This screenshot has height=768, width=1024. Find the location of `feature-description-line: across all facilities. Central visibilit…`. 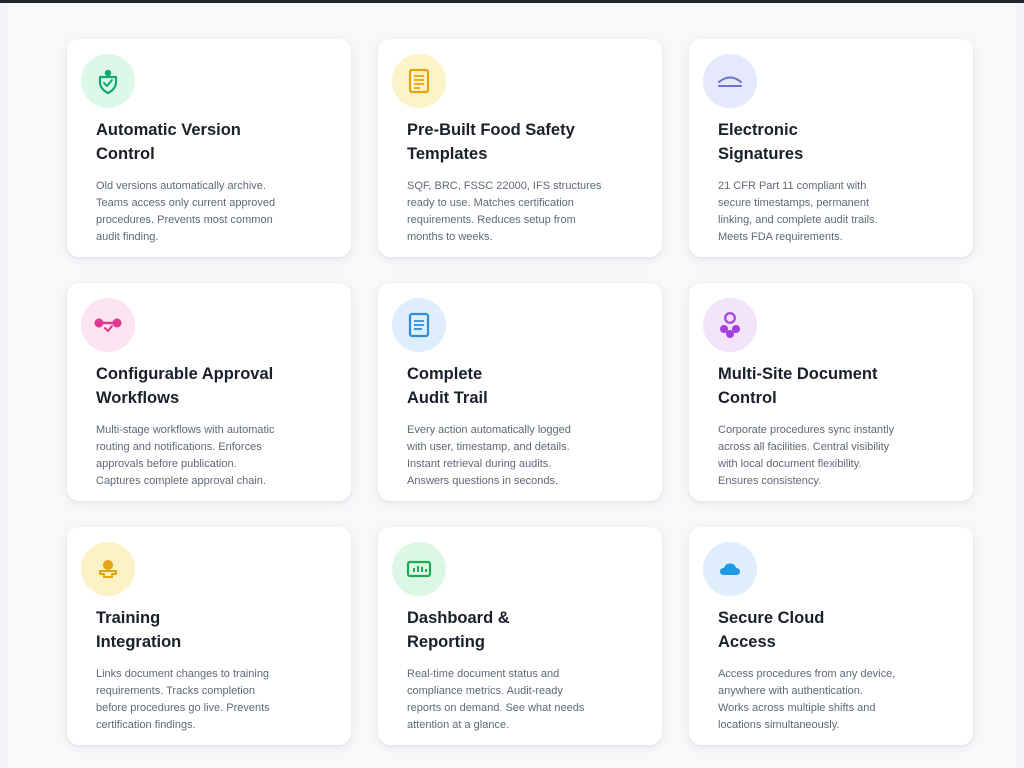

feature-description-line: across all facilities. Central visibilit… is located at coordinates (804, 447).